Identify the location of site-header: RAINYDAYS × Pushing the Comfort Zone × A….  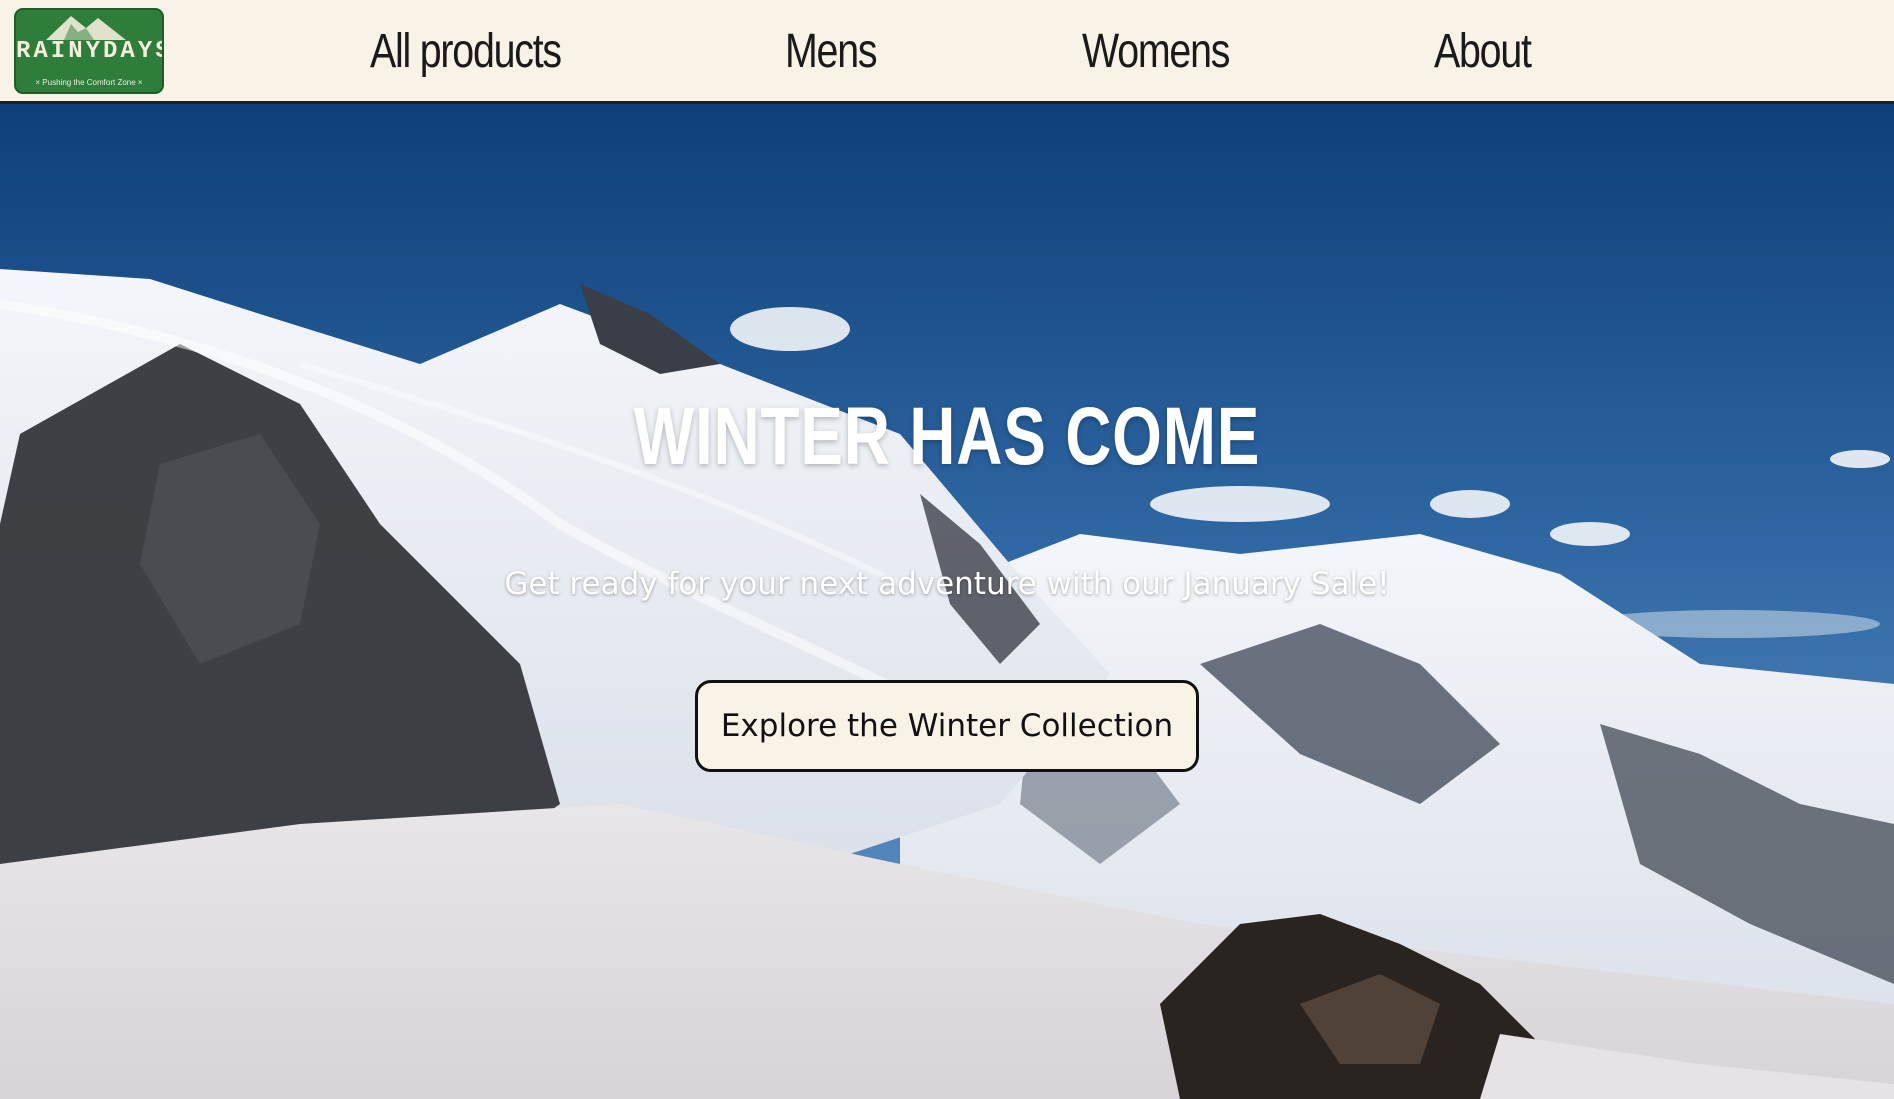
(947, 52).